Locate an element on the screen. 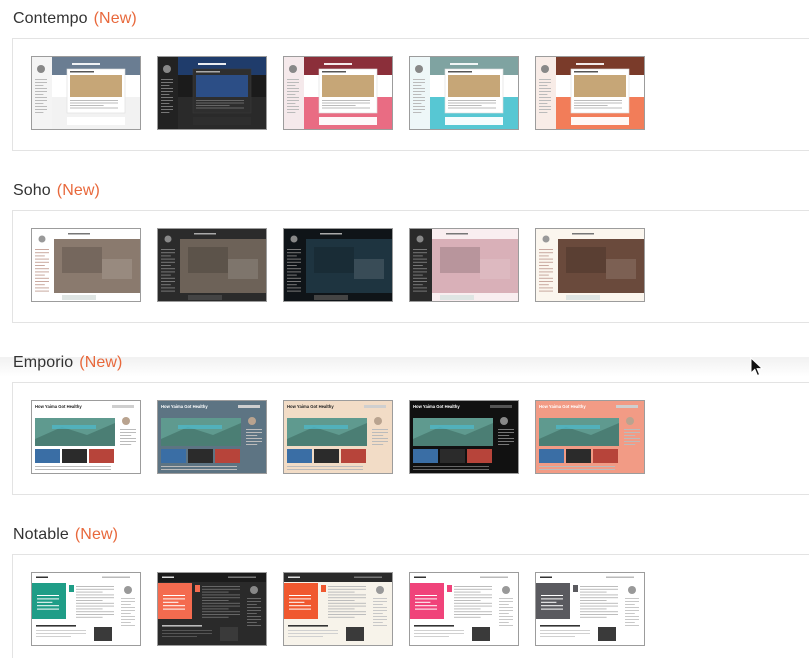 The width and height of the screenshot is (809, 658). theme-thumbnail-notable-orange is located at coordinates (338, 609).